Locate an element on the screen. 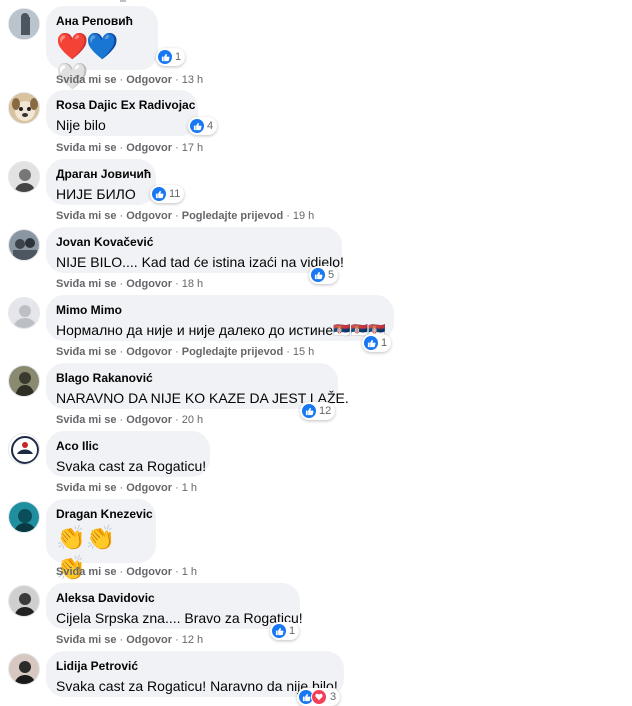 This screenshot has width=632, height=706. comment-actions: Sviđa mi se · Odgovor · 20 h is located at coordinates (130, 420).